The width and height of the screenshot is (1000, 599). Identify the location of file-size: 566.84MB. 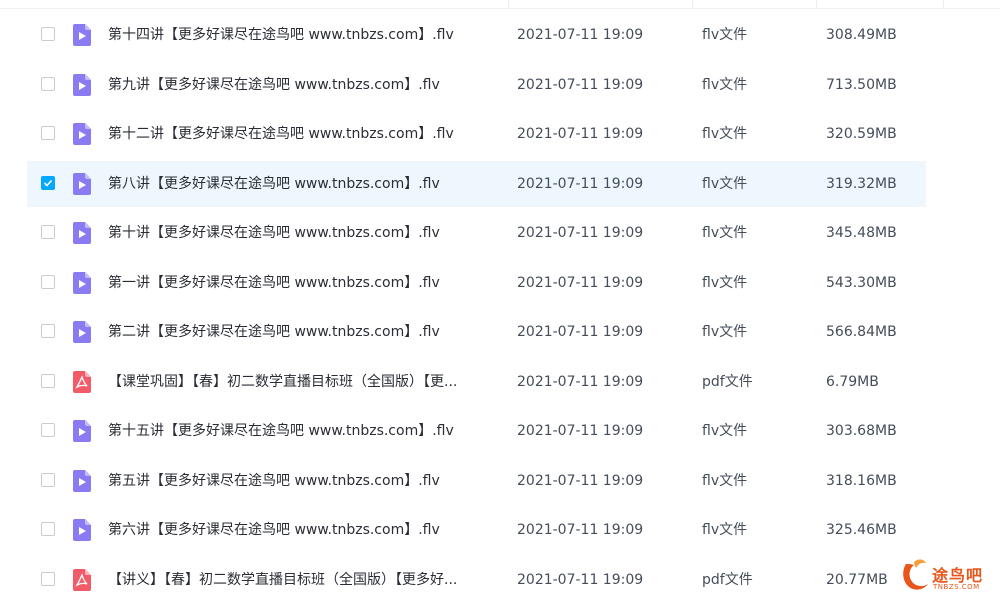
(861, 332).